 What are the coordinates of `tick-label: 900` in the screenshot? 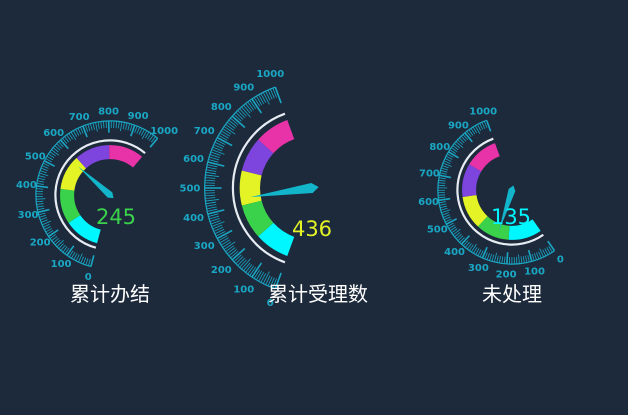 It's located at (138, 116).